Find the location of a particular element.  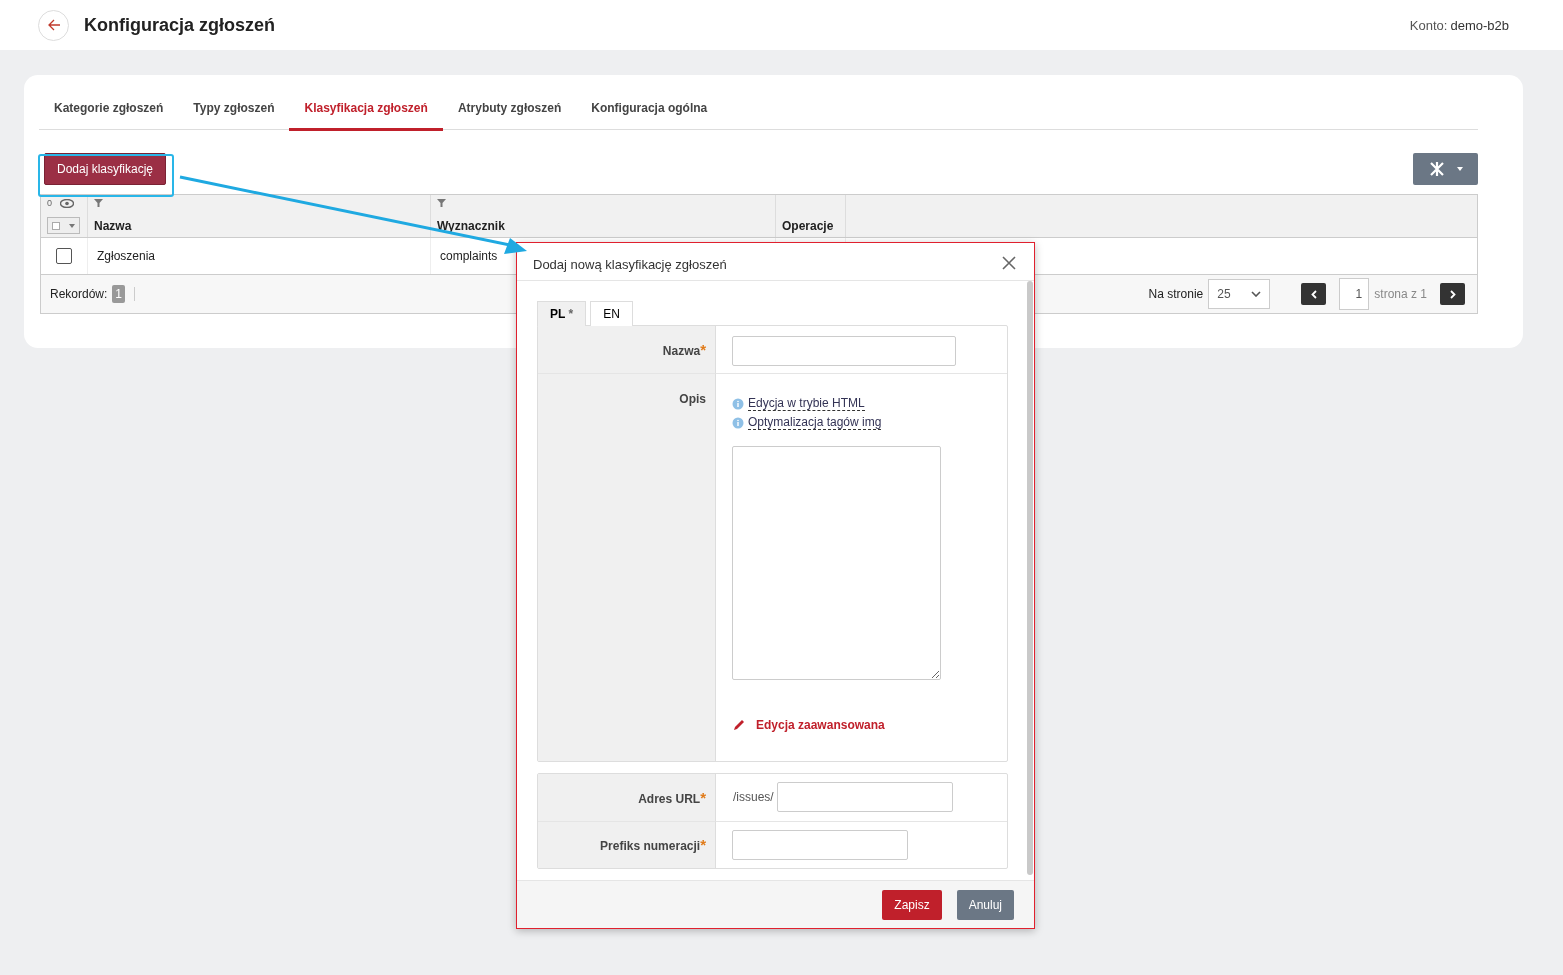

back-arrow-icon is located at coordinates (53, 25).